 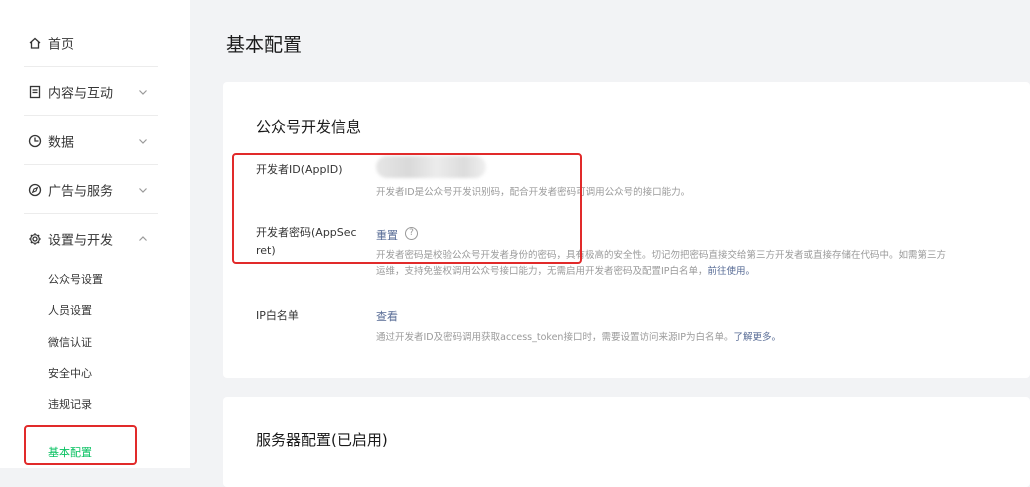 I want to click on home-icon, so click(x=35, y=43).